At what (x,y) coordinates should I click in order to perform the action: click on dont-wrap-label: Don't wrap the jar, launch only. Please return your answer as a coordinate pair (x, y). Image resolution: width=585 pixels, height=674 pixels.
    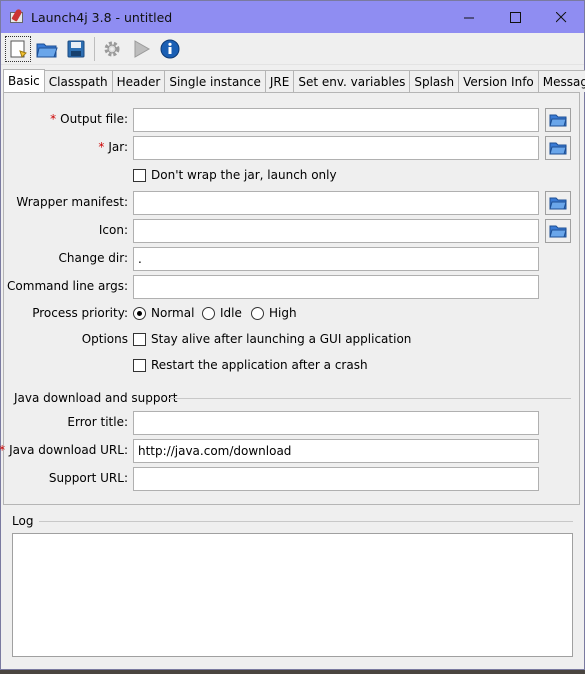
    Looking at the image, I should click on (244, 175).